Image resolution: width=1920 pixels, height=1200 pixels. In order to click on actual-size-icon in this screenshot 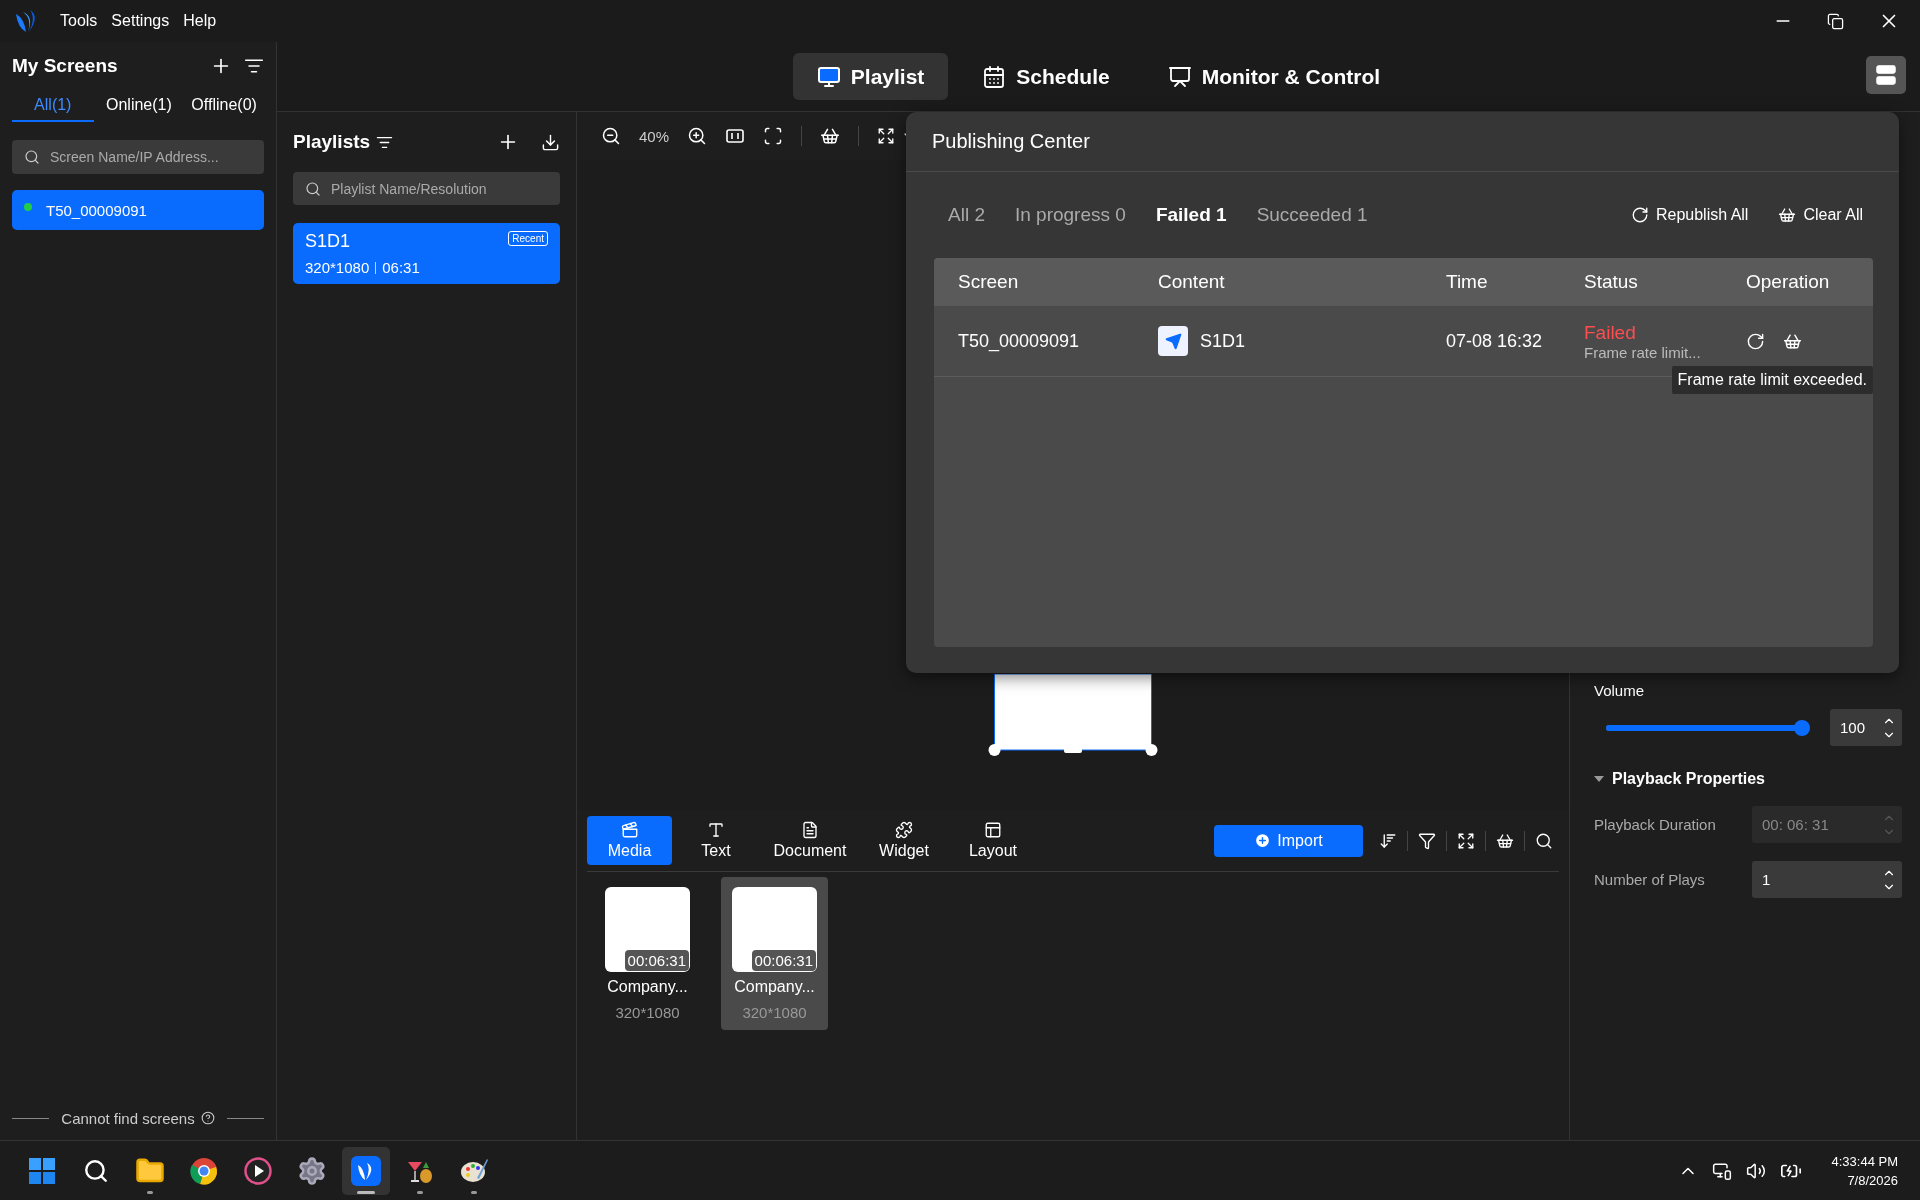, I will do `click(735, 136)`.